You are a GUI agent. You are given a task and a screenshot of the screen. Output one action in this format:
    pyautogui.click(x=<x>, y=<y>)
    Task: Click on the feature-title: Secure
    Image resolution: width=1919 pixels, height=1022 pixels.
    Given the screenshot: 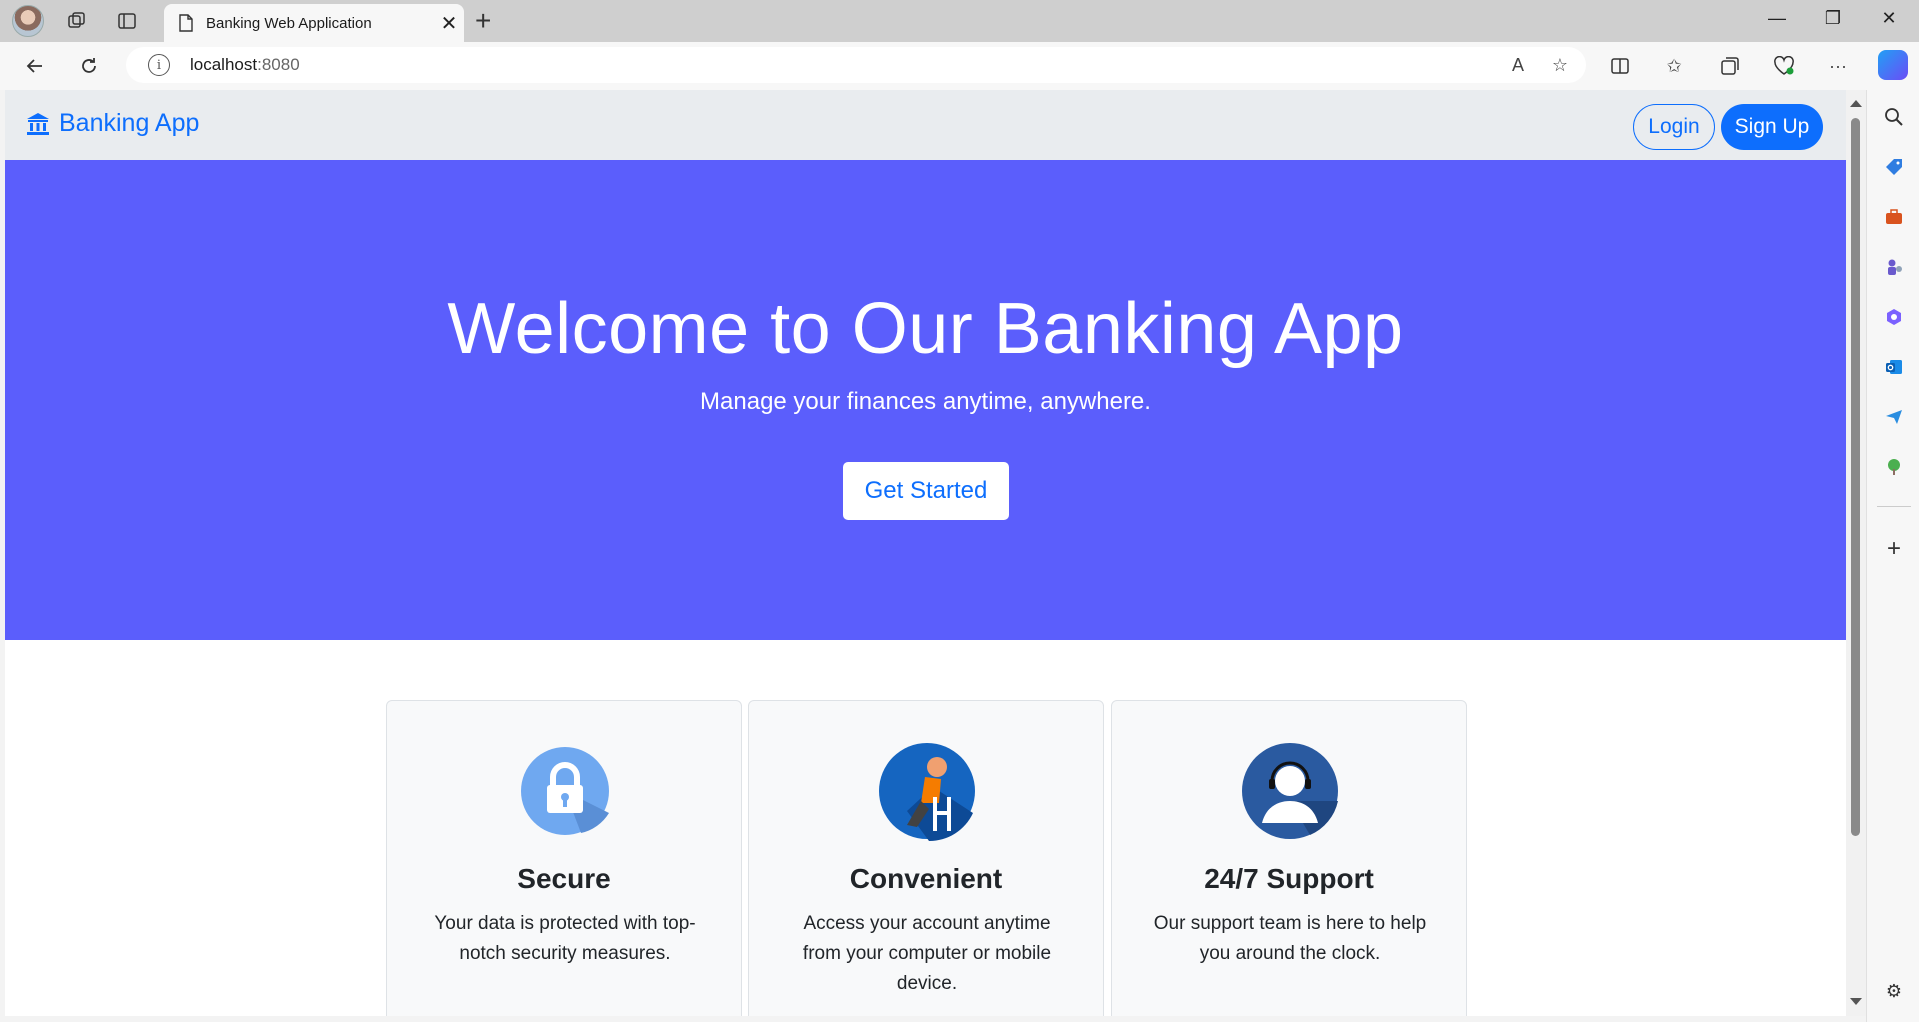 What is the action you would take?
    pyautogui.click(x=564, y=878)
    